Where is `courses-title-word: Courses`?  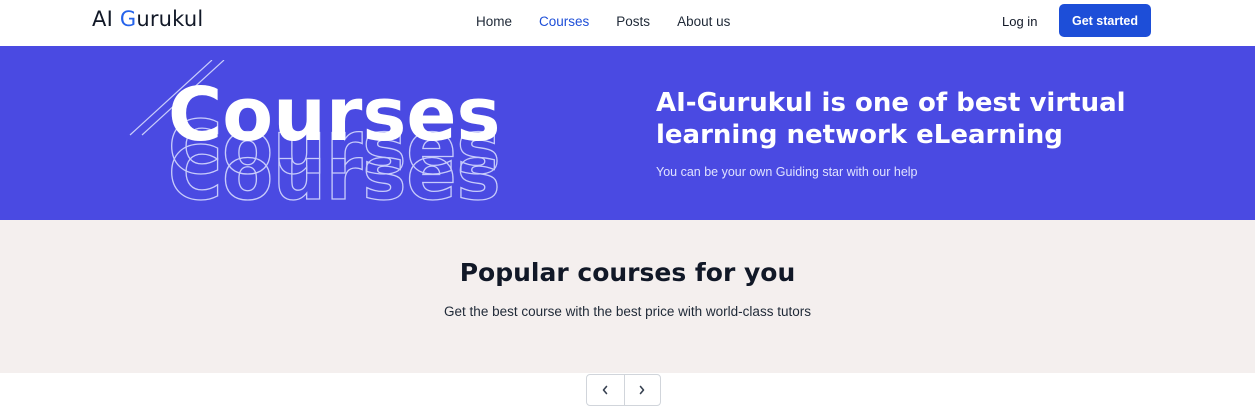
courses-title-word: Courses is located at coordinates (334, 115).